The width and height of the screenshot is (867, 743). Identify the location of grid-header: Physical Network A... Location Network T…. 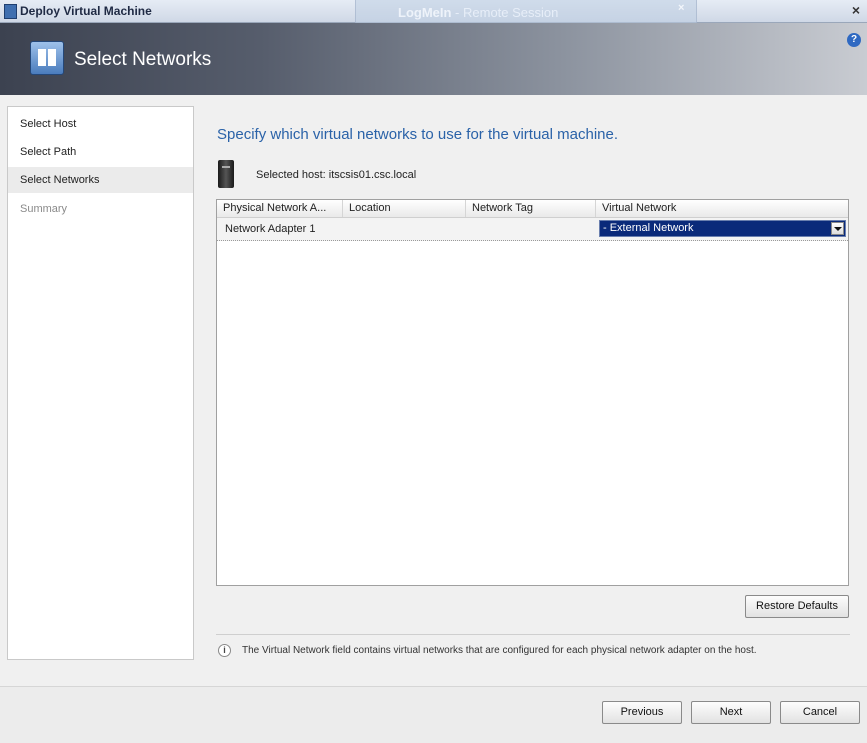
(532, 209).